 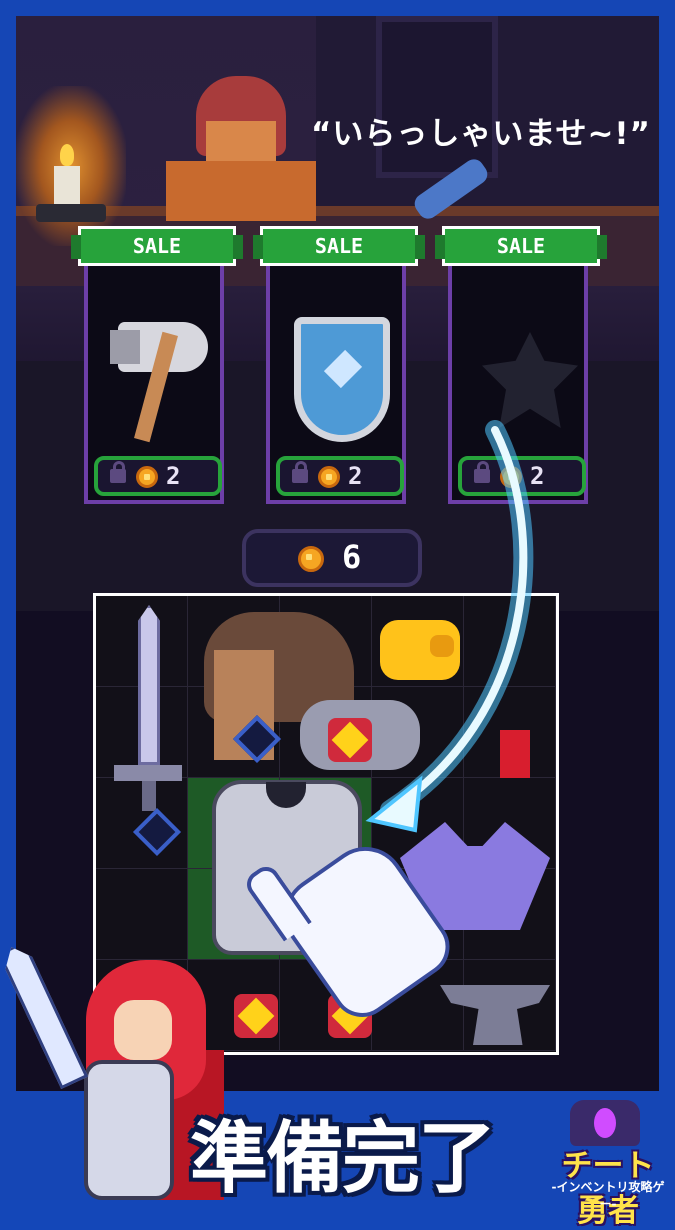 I want to click on sword-icon, so click(x=148, y=725).